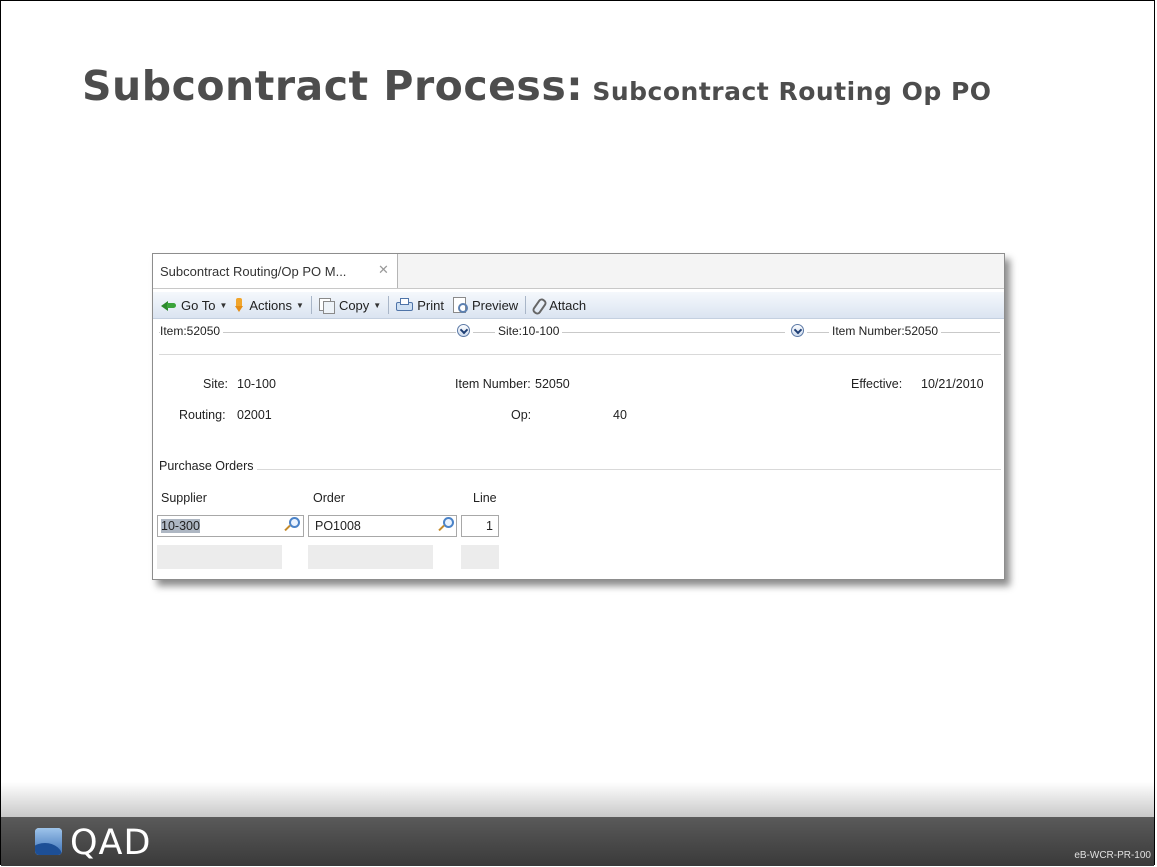 Image resolution: width=1157 pixels, height=867 pixels. What do you see at coordinates (202, 415) in the screenshot?
I see `routing-label: Routing:` at bounding box center [202, 415].